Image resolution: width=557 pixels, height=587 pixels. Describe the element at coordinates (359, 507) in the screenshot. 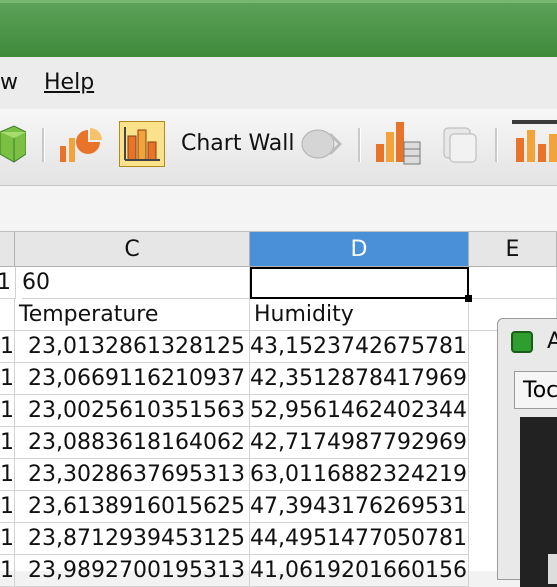

I see `cell-humidity: 47,3943176269531` at that location.